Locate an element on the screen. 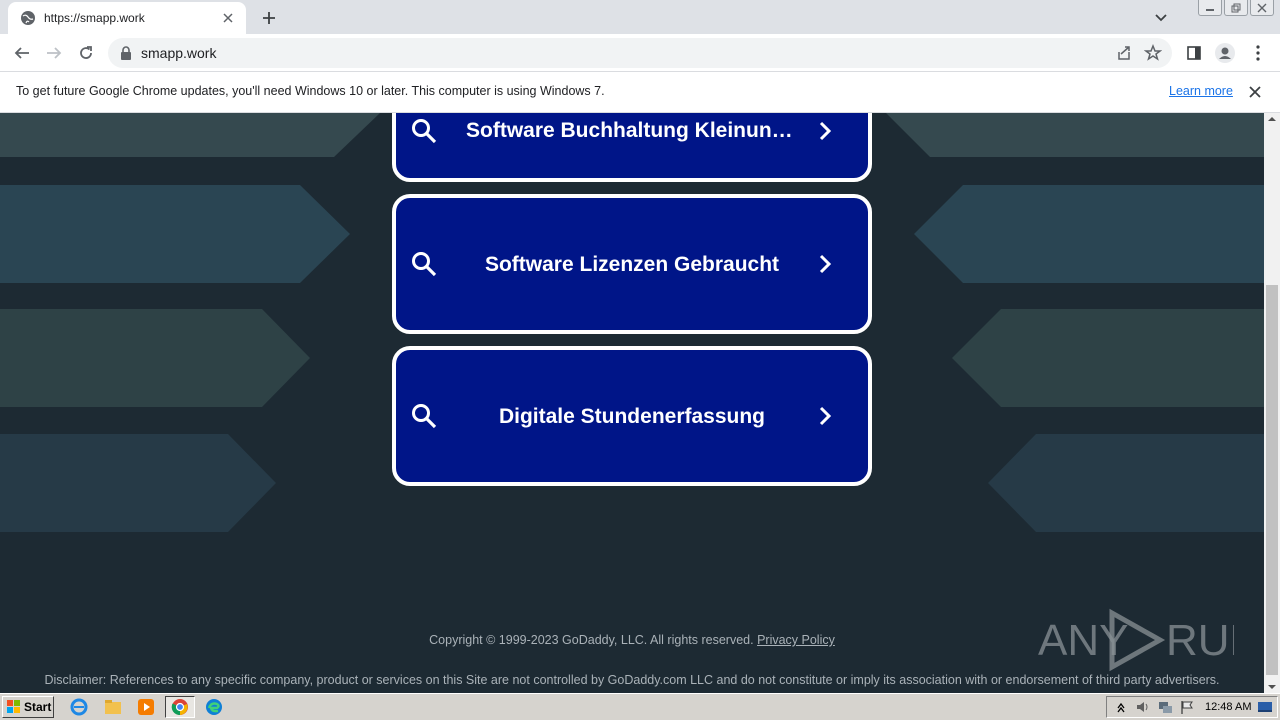 This screenshot has width=1280, height=720. system-tray: 12:48 AM is located at coordinates (1192, 707).